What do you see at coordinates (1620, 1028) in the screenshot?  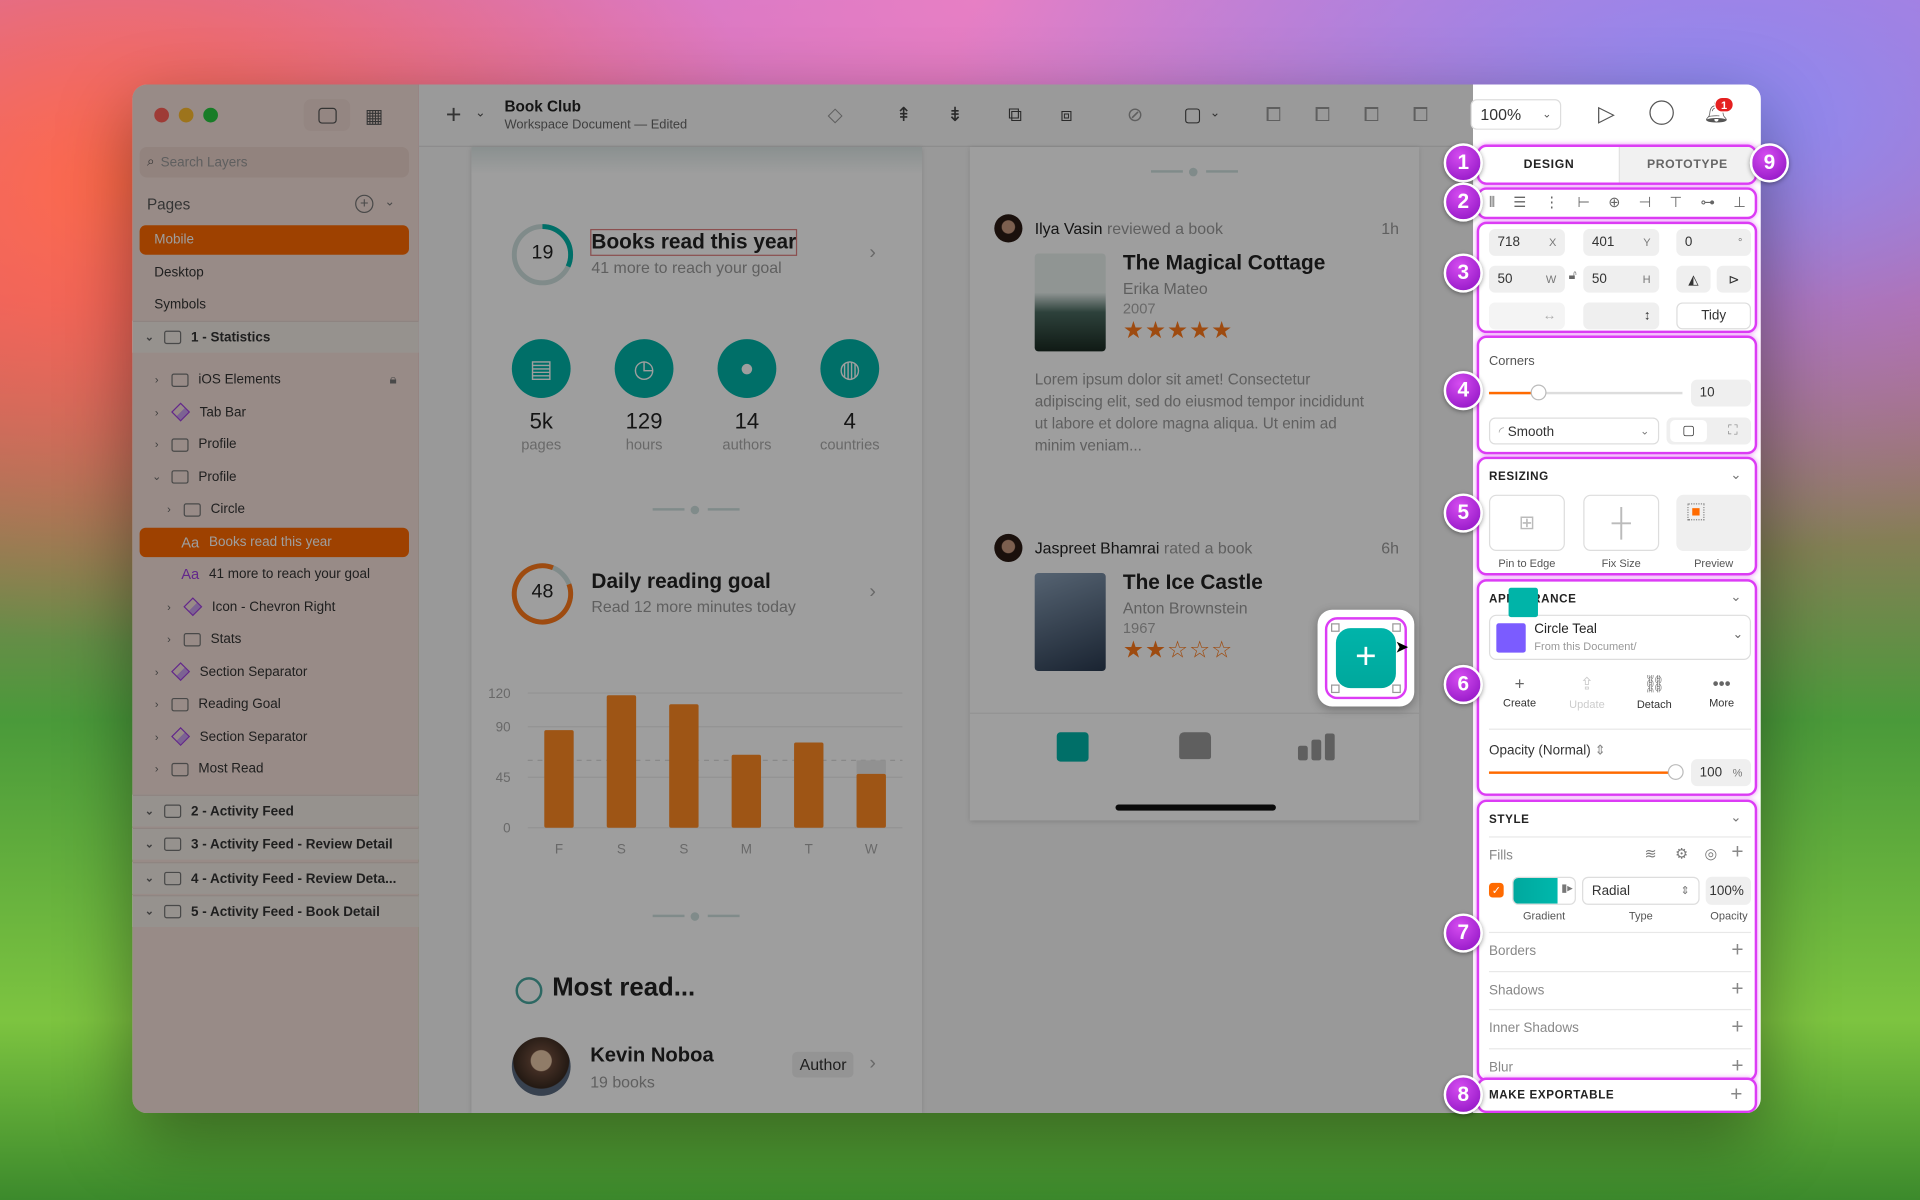 I see `inner-shadows-row: Inner Shadows +` at bounding box center [1620, 1028].